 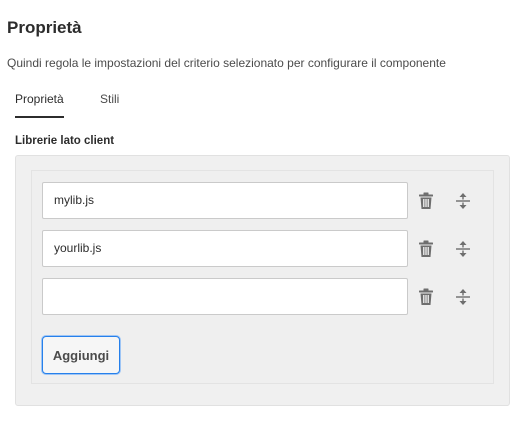 I want to click on library-row: mylib.js, so click(x=262, y=201).